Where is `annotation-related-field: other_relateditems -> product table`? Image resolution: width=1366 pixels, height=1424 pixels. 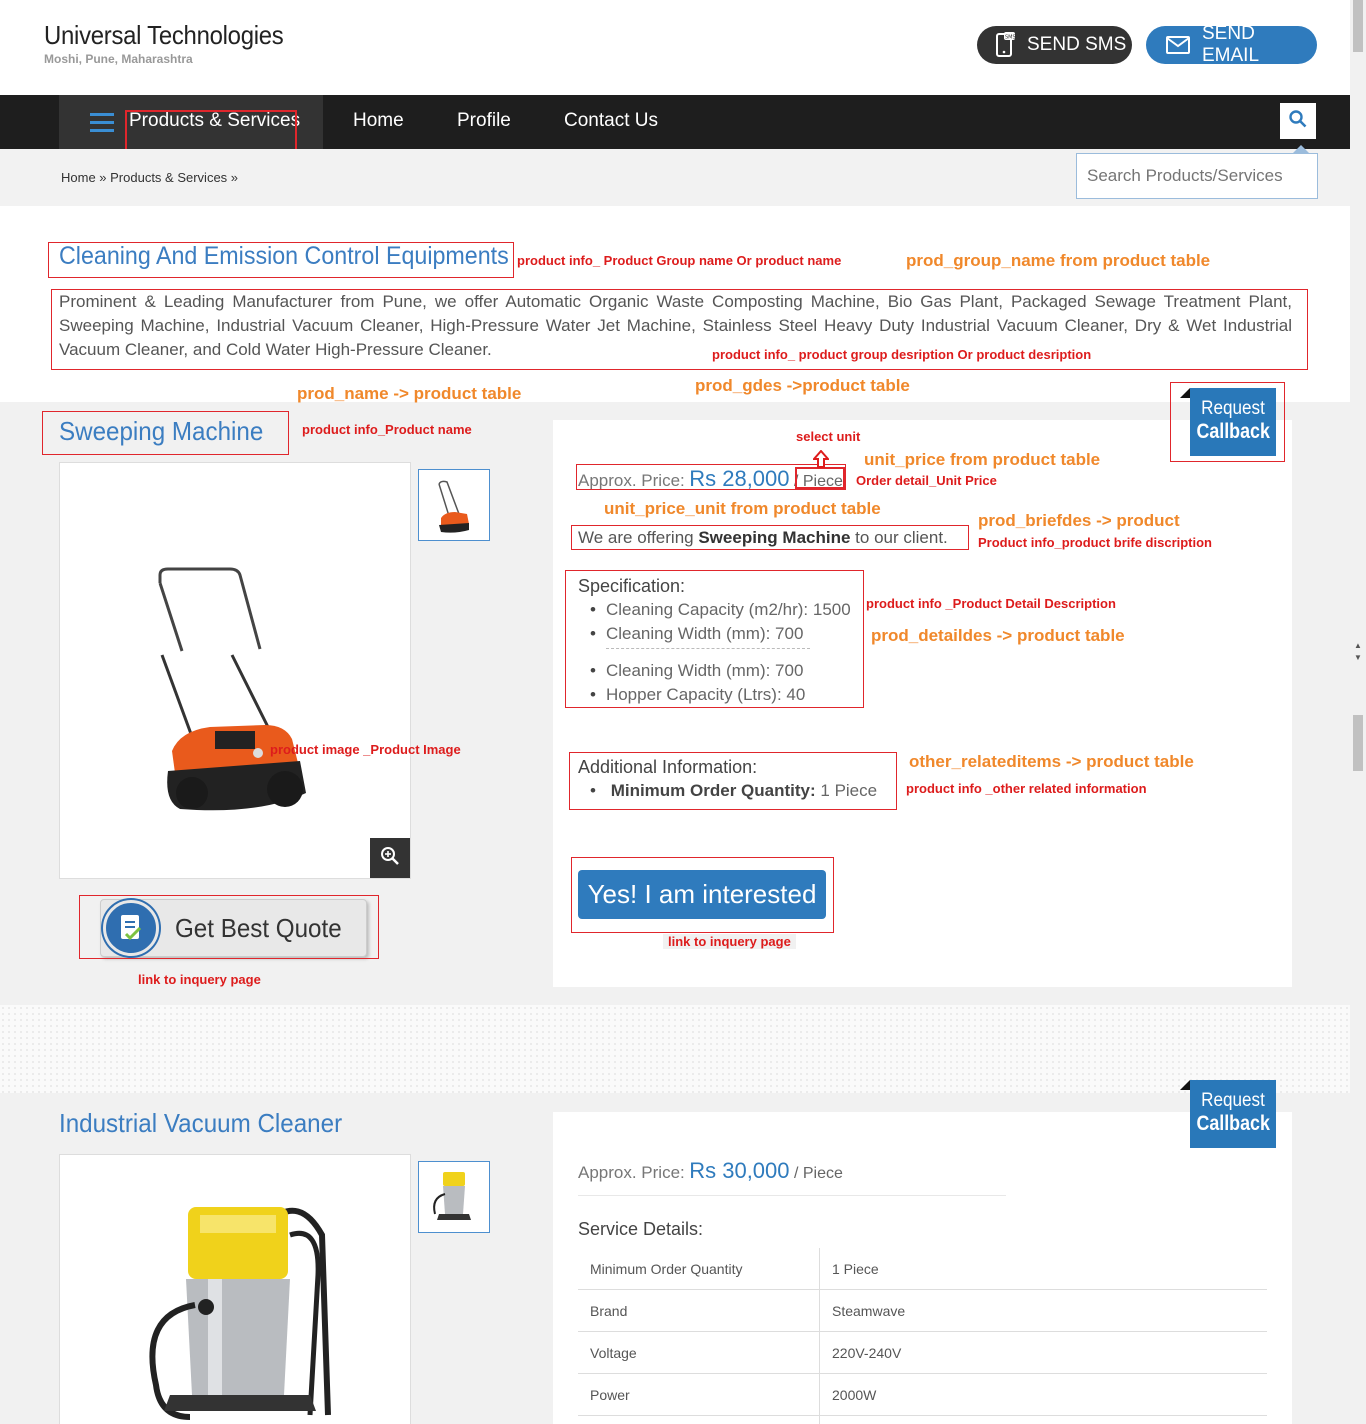 annotation-related-field: other_relateditems -> product table is located at coordinates (1051, 761).